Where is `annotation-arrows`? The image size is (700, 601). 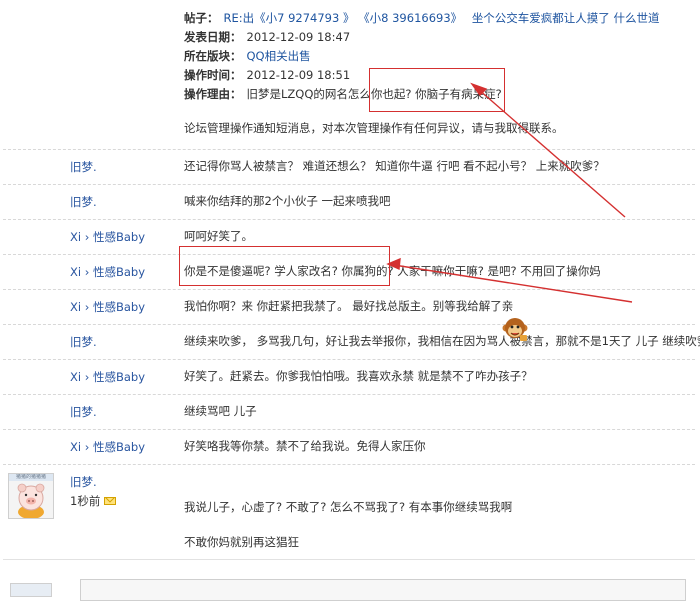
annotation-arrows is located at coordinates (509, 192).